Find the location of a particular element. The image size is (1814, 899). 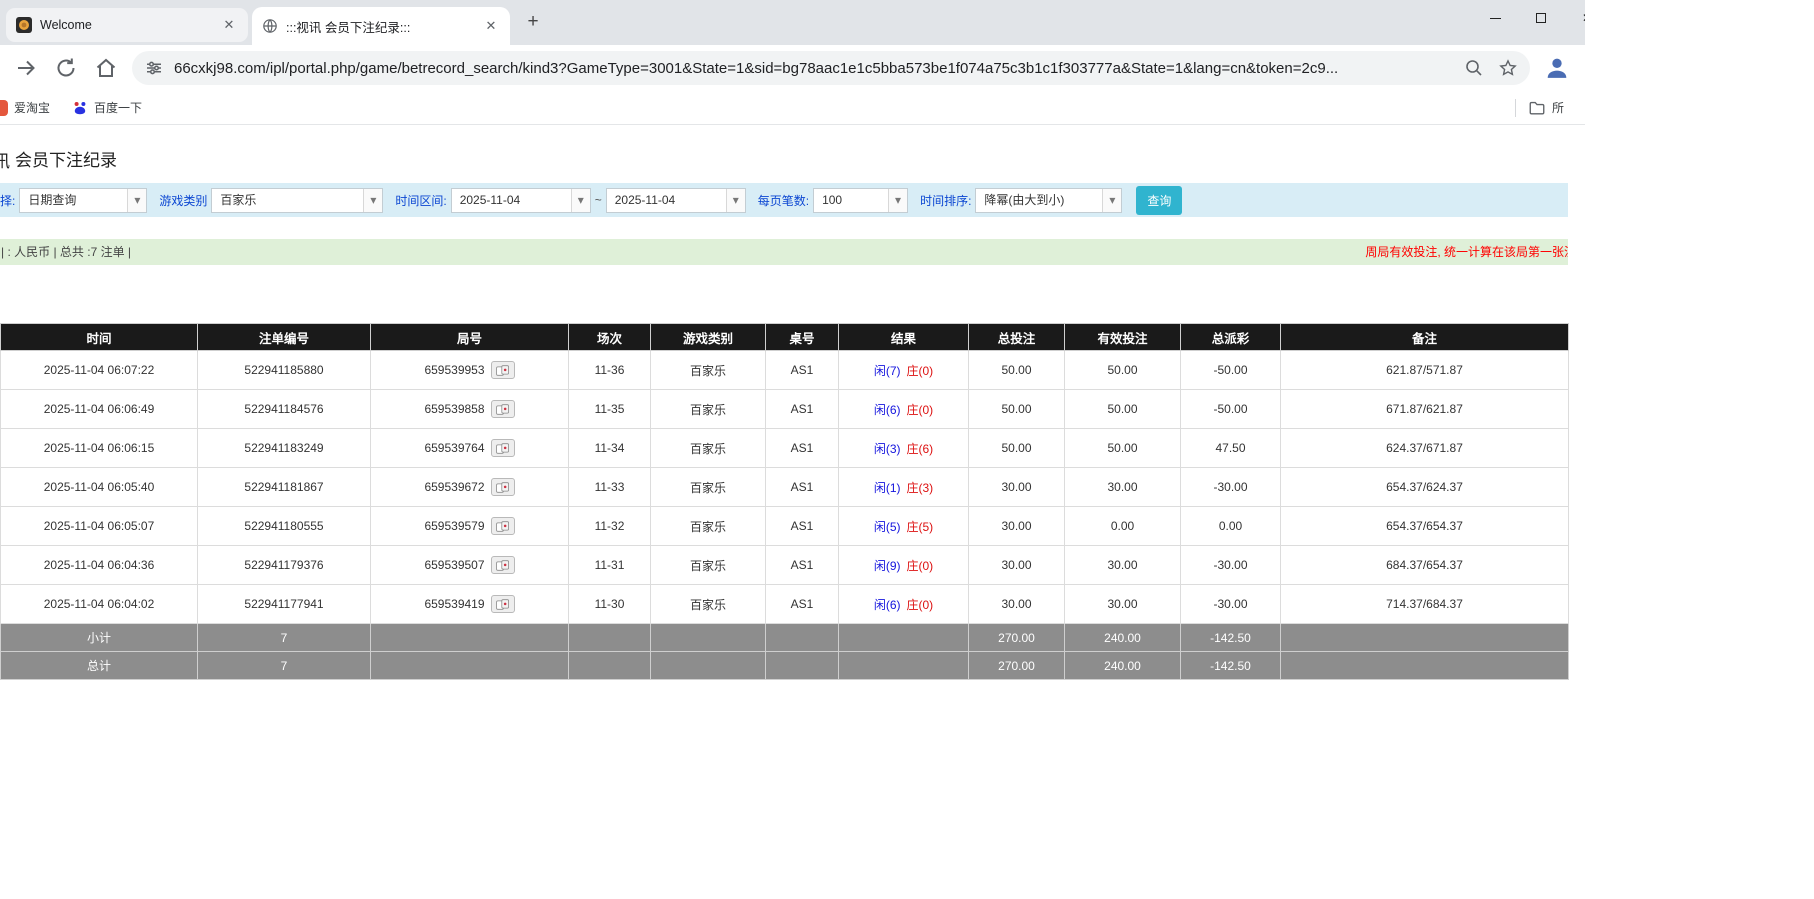

date-to-select: 2025-11-04 is located at coordinates (675, 200).